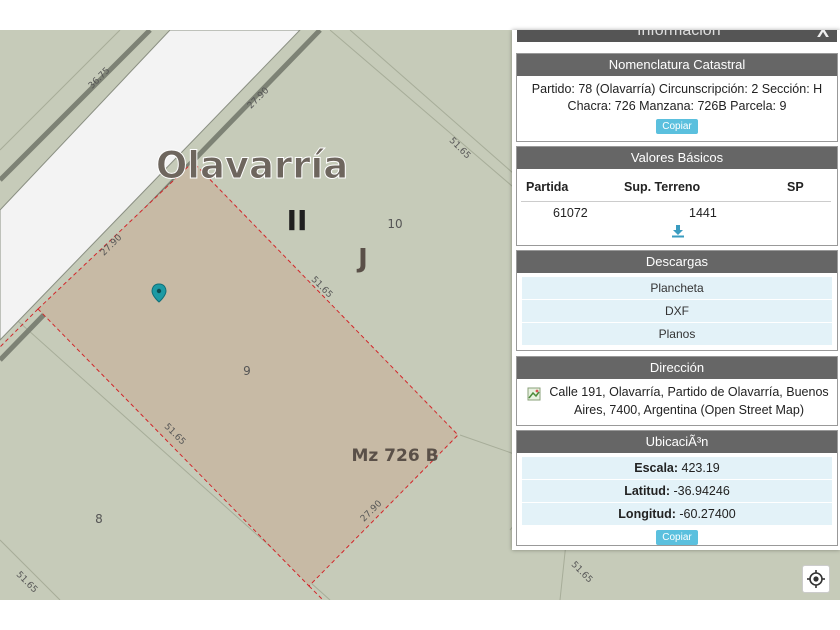 The width and height of the screenshot is (840, 630). What do you see at coordinates (662, 187) in the screenshot?
I see `col-sup-terreno-header: Sup. Terreno` at bounding box center [662, 187].